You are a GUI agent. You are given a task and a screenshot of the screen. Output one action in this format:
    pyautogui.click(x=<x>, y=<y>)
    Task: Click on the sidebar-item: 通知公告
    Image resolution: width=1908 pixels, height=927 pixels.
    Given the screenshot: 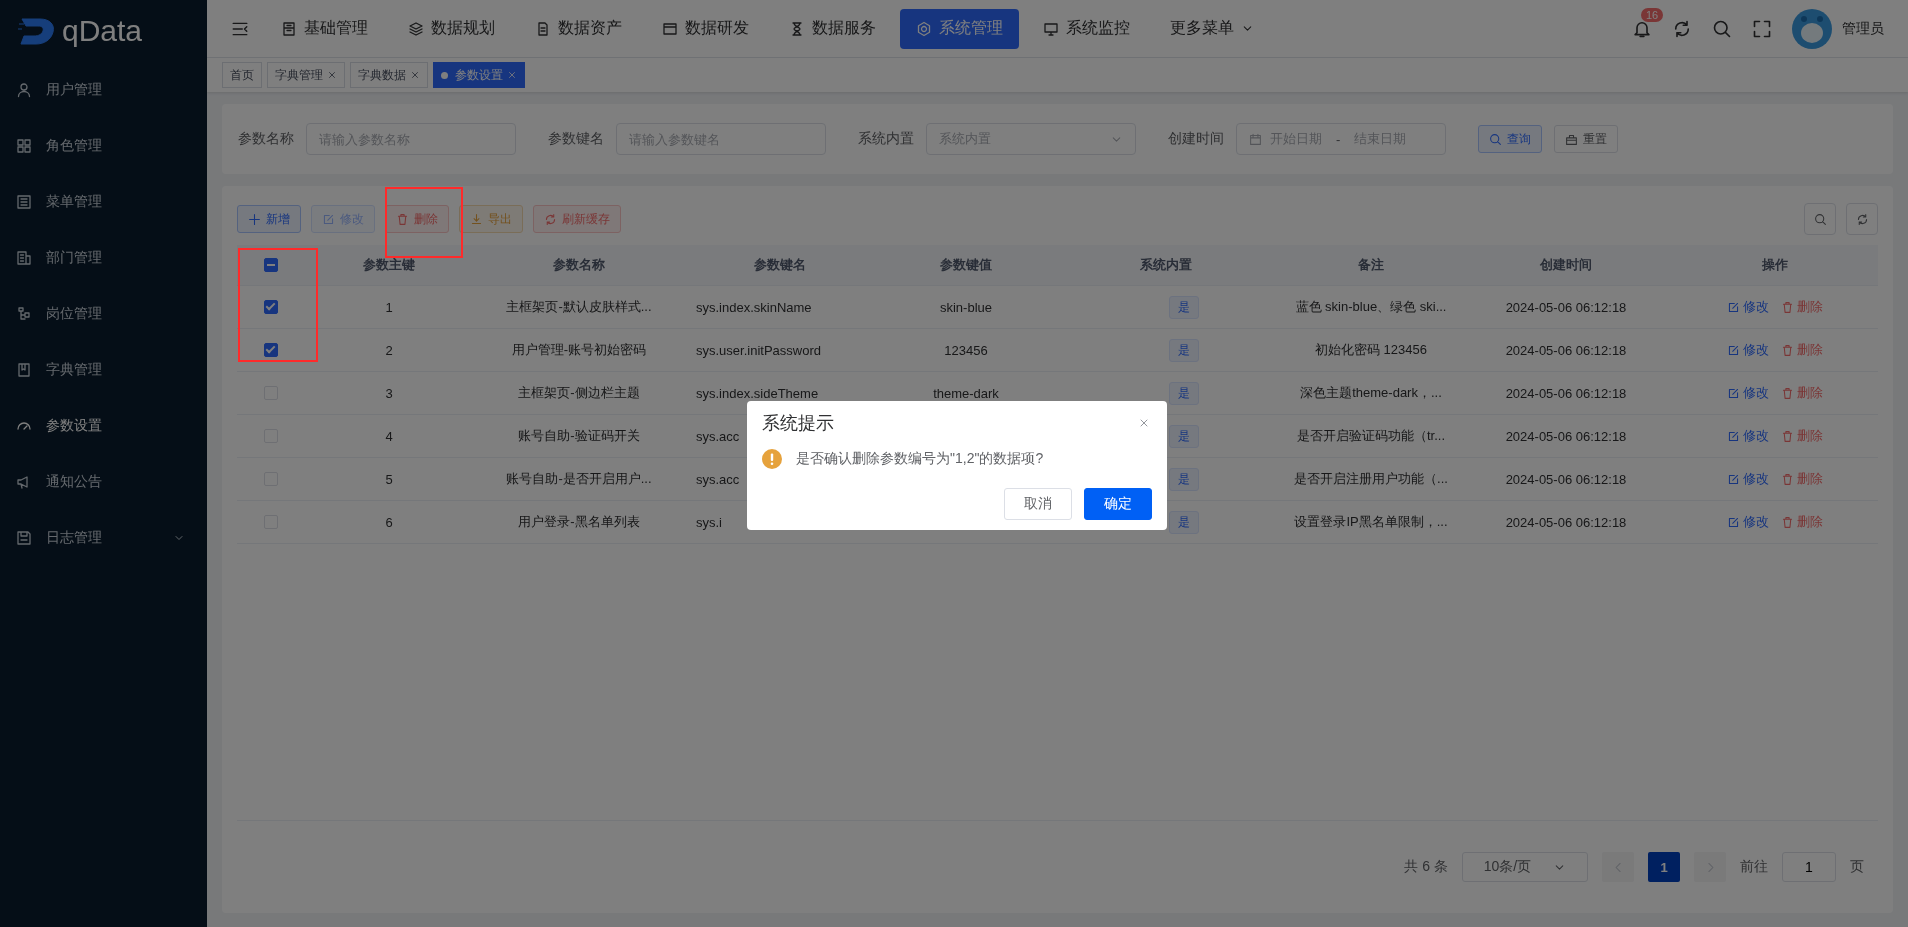 What is the action you would take?
    pyautogui.click(x=103, y=482)
    